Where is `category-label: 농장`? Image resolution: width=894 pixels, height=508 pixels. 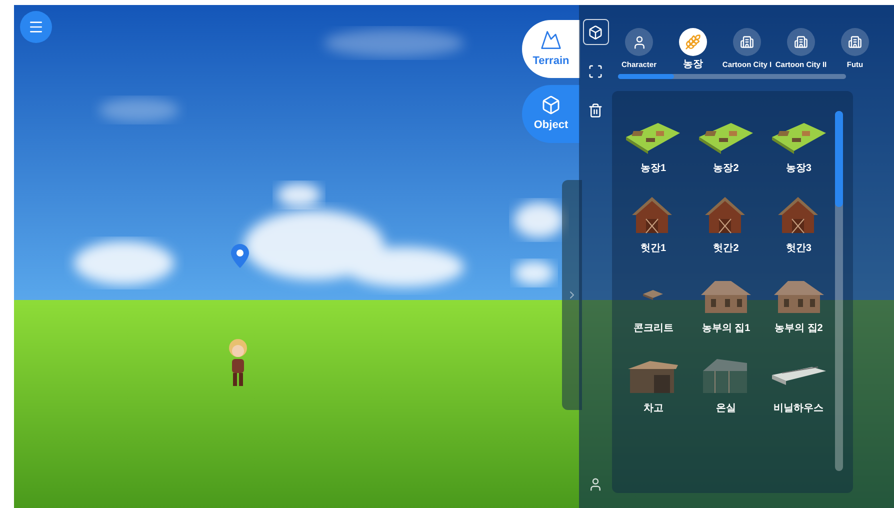 category-label: 농장 is located at coordinates (693, 65).